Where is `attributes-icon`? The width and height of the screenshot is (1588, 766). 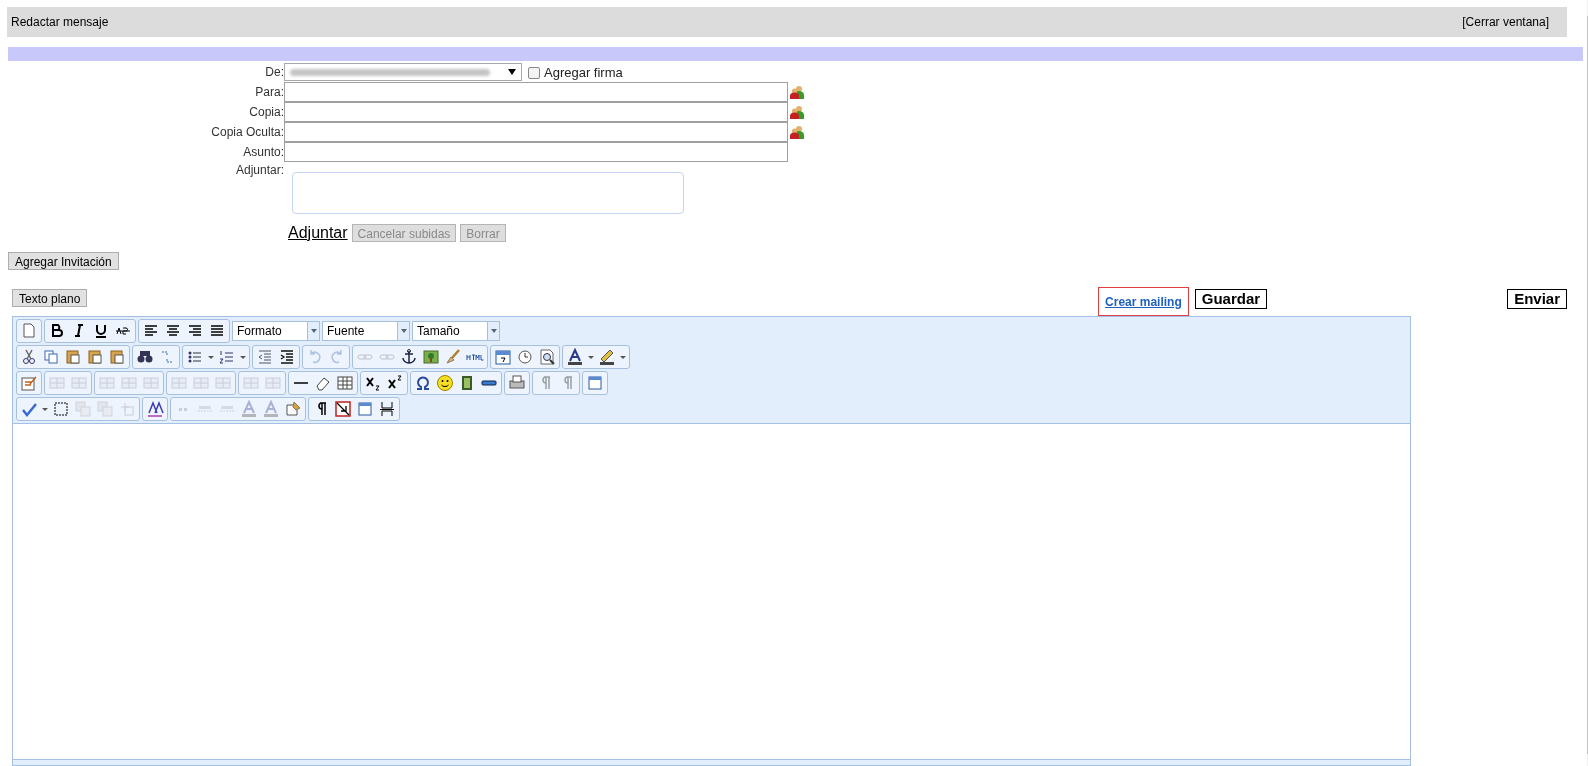
attributes-icon is located at coordinates (293, 409).